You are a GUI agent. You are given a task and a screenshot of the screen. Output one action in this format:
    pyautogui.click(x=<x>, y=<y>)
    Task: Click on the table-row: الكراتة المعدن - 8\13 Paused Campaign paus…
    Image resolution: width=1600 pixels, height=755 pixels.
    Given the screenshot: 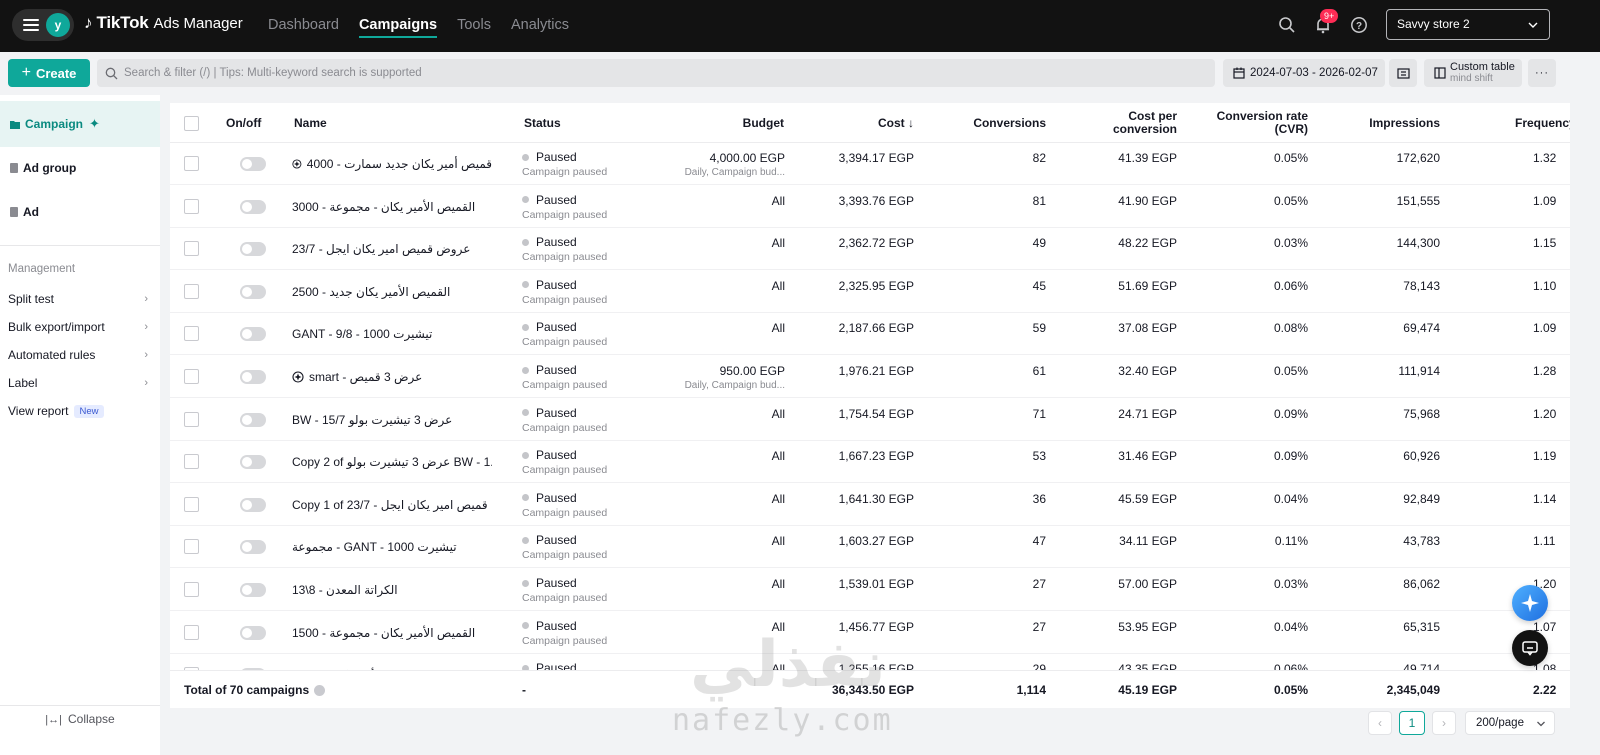 What is the action you would take?
    pyautogui.click(x=870, y=590)
    